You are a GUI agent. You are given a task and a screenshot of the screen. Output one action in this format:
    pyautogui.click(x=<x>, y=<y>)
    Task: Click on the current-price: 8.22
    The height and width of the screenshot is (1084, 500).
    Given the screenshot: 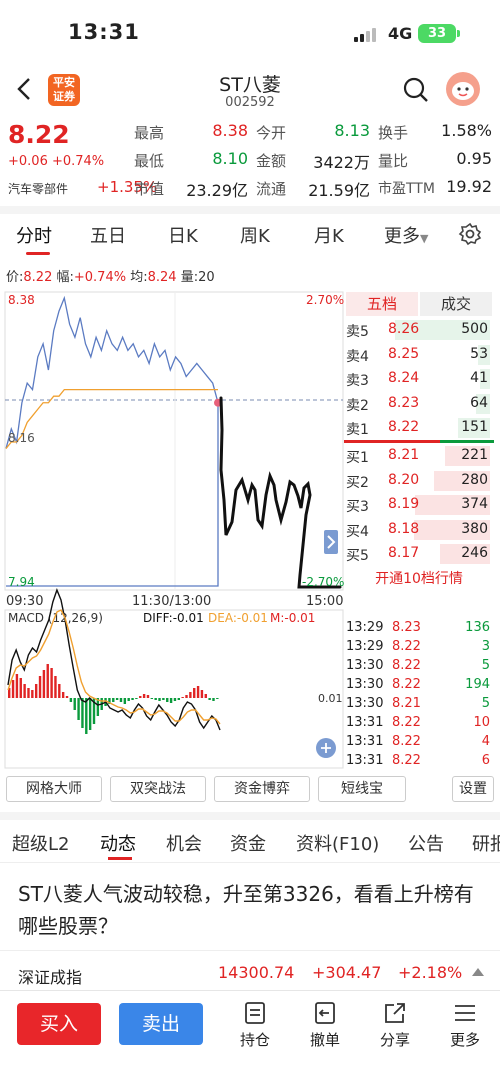 What is the action you would take?
    pyautogui.click(x=39, y=134)
    